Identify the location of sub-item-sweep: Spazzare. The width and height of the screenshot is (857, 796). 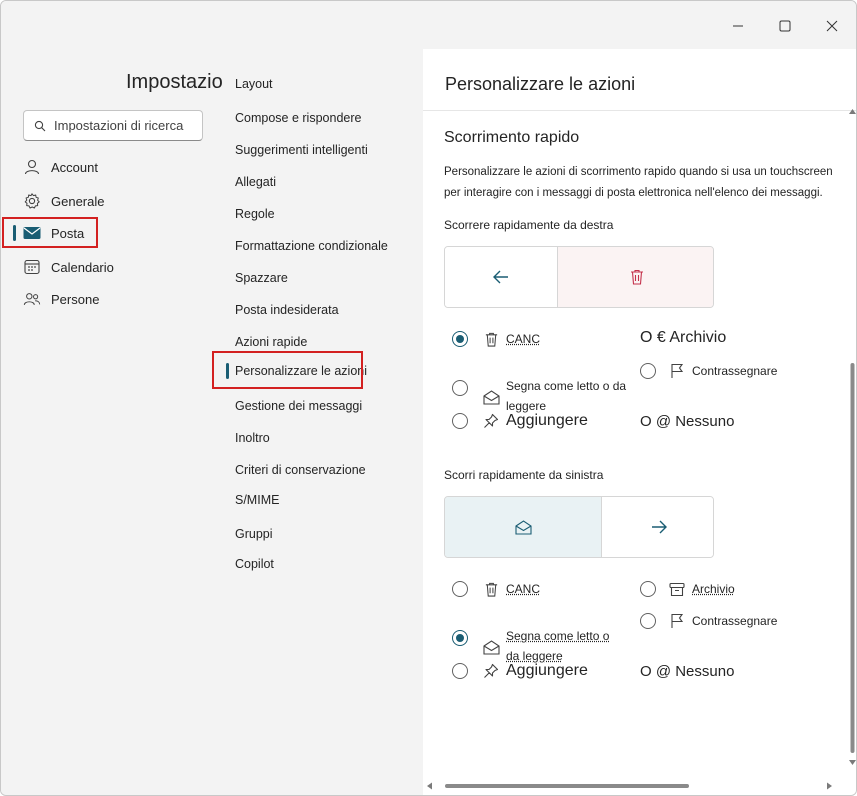
(261, 278).